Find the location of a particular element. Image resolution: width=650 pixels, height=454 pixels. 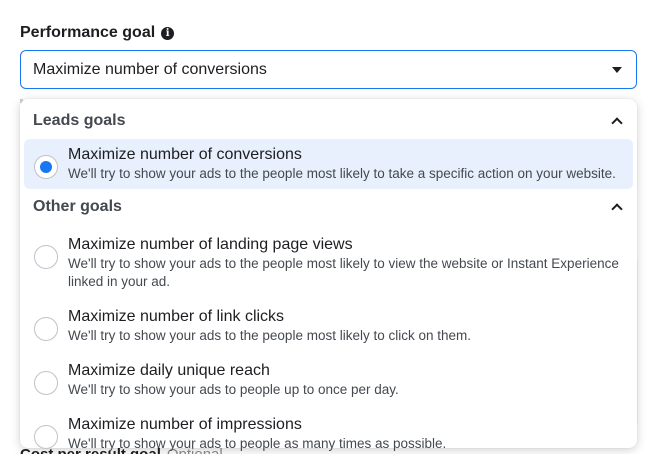

option-title: Maximize number of link clicks is located at coordinates (176, 316).